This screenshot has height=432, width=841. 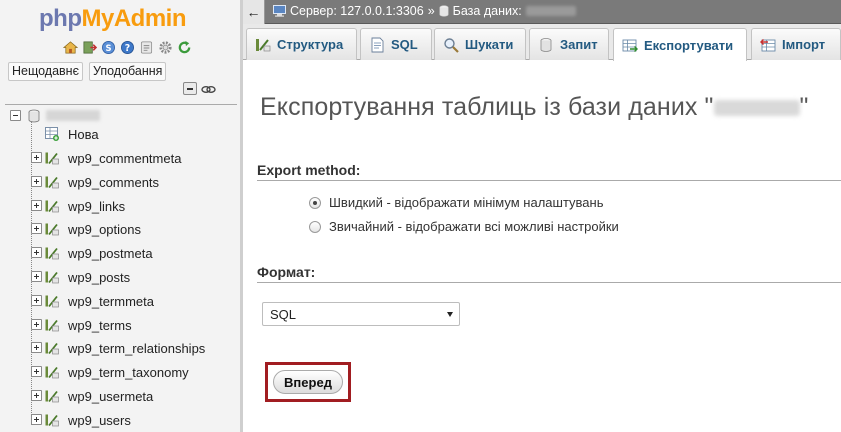 What do you see at coordinates (111, 301) in the screenshot?
I see `table-name-label: wp9_termmeta` at bounding box center [111, 301].